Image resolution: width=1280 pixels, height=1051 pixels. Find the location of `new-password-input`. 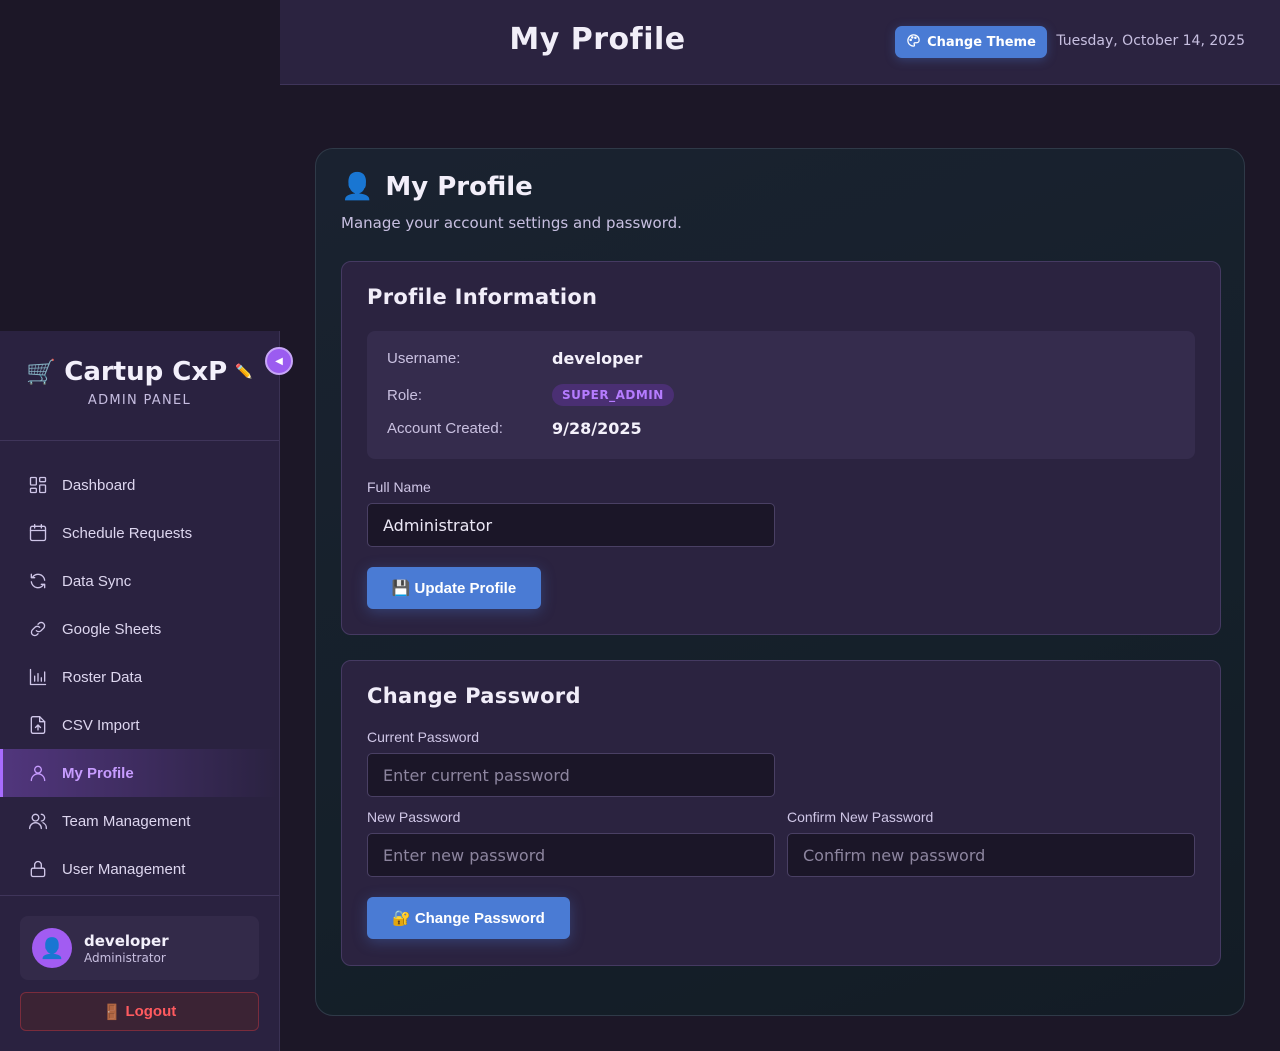

new-password-input is located at coordinates (571, 855).